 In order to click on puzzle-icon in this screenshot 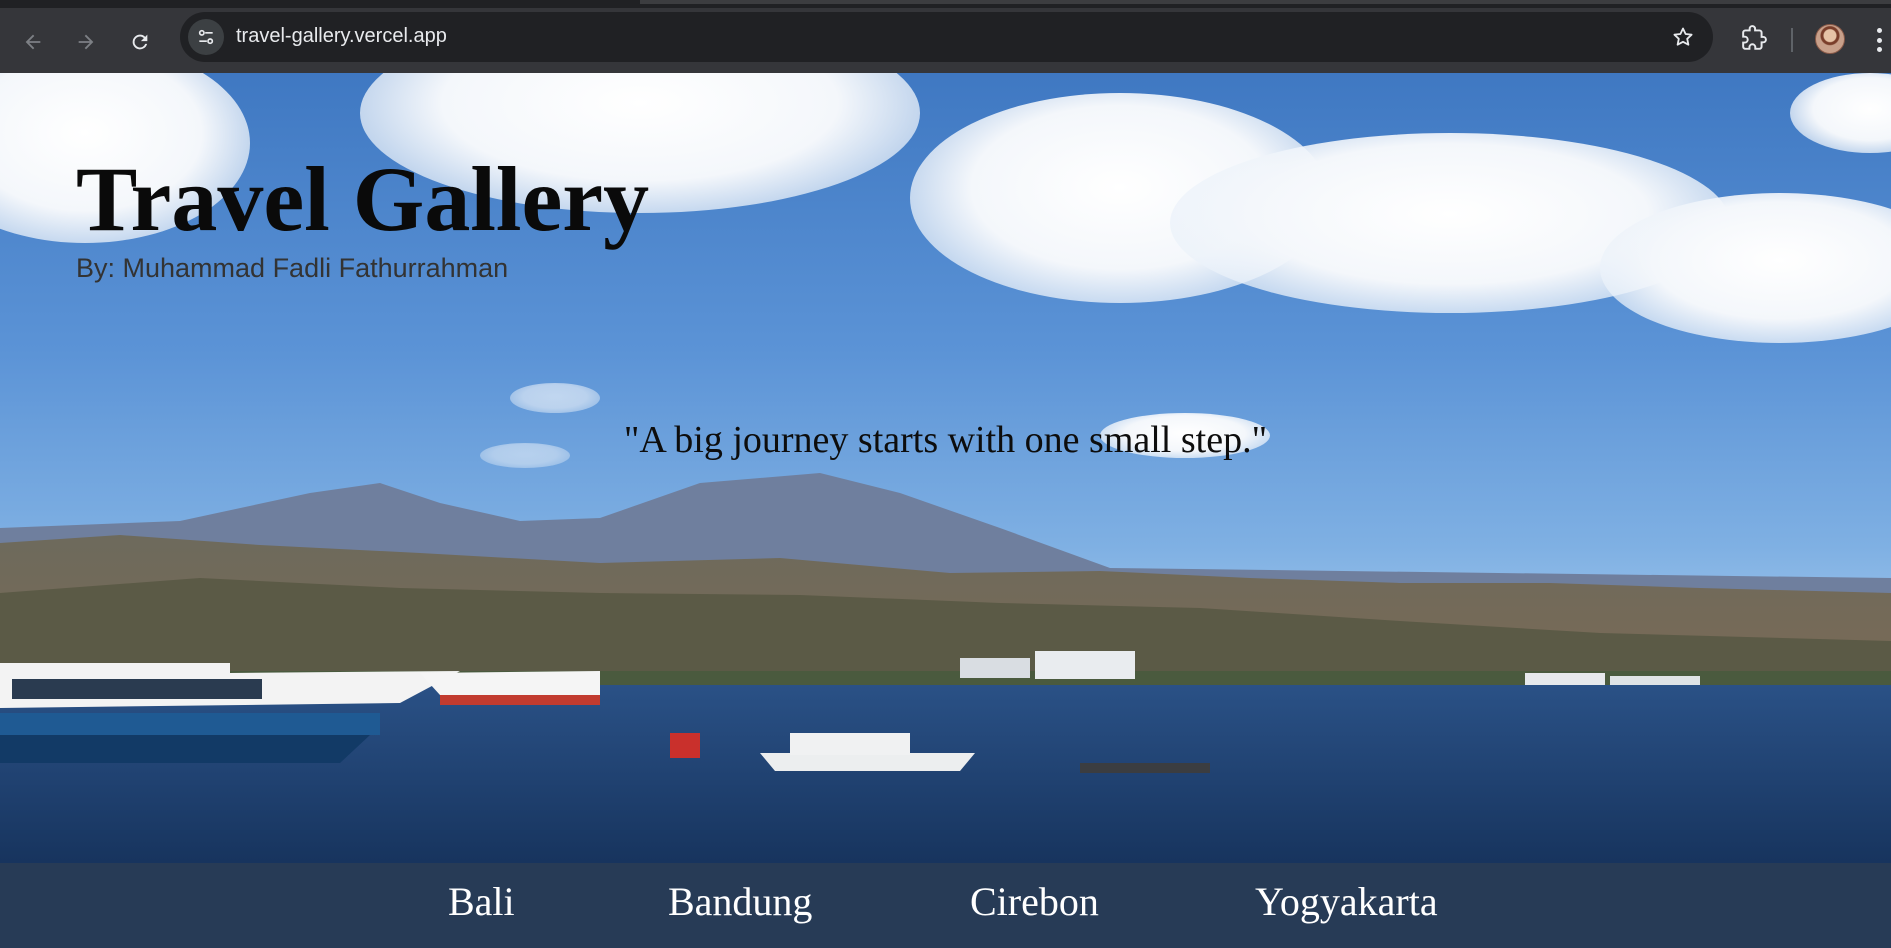, I will do `click(1754, 37)`.